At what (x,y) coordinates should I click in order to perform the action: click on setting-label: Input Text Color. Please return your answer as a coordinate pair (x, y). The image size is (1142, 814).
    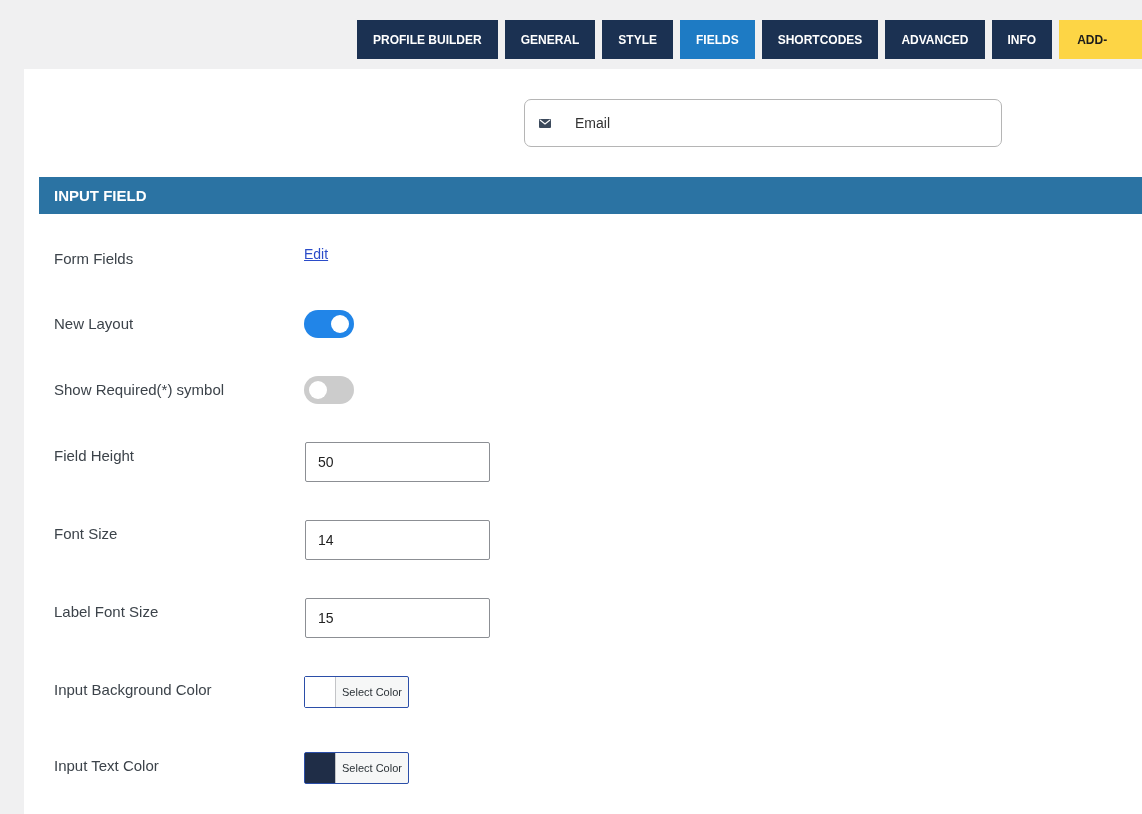
    Looking at the image, I should click on (107, 765).